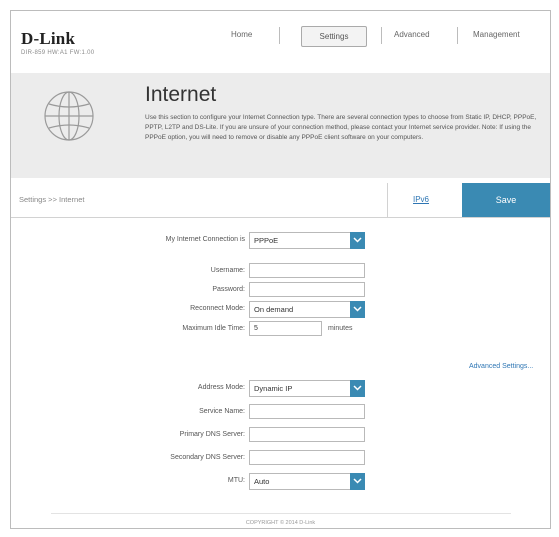 This screenshot has width=559, height=537. Describe the element at coordinates (227, 270) in the screenshot. I see `username-label: Username:` at that location.